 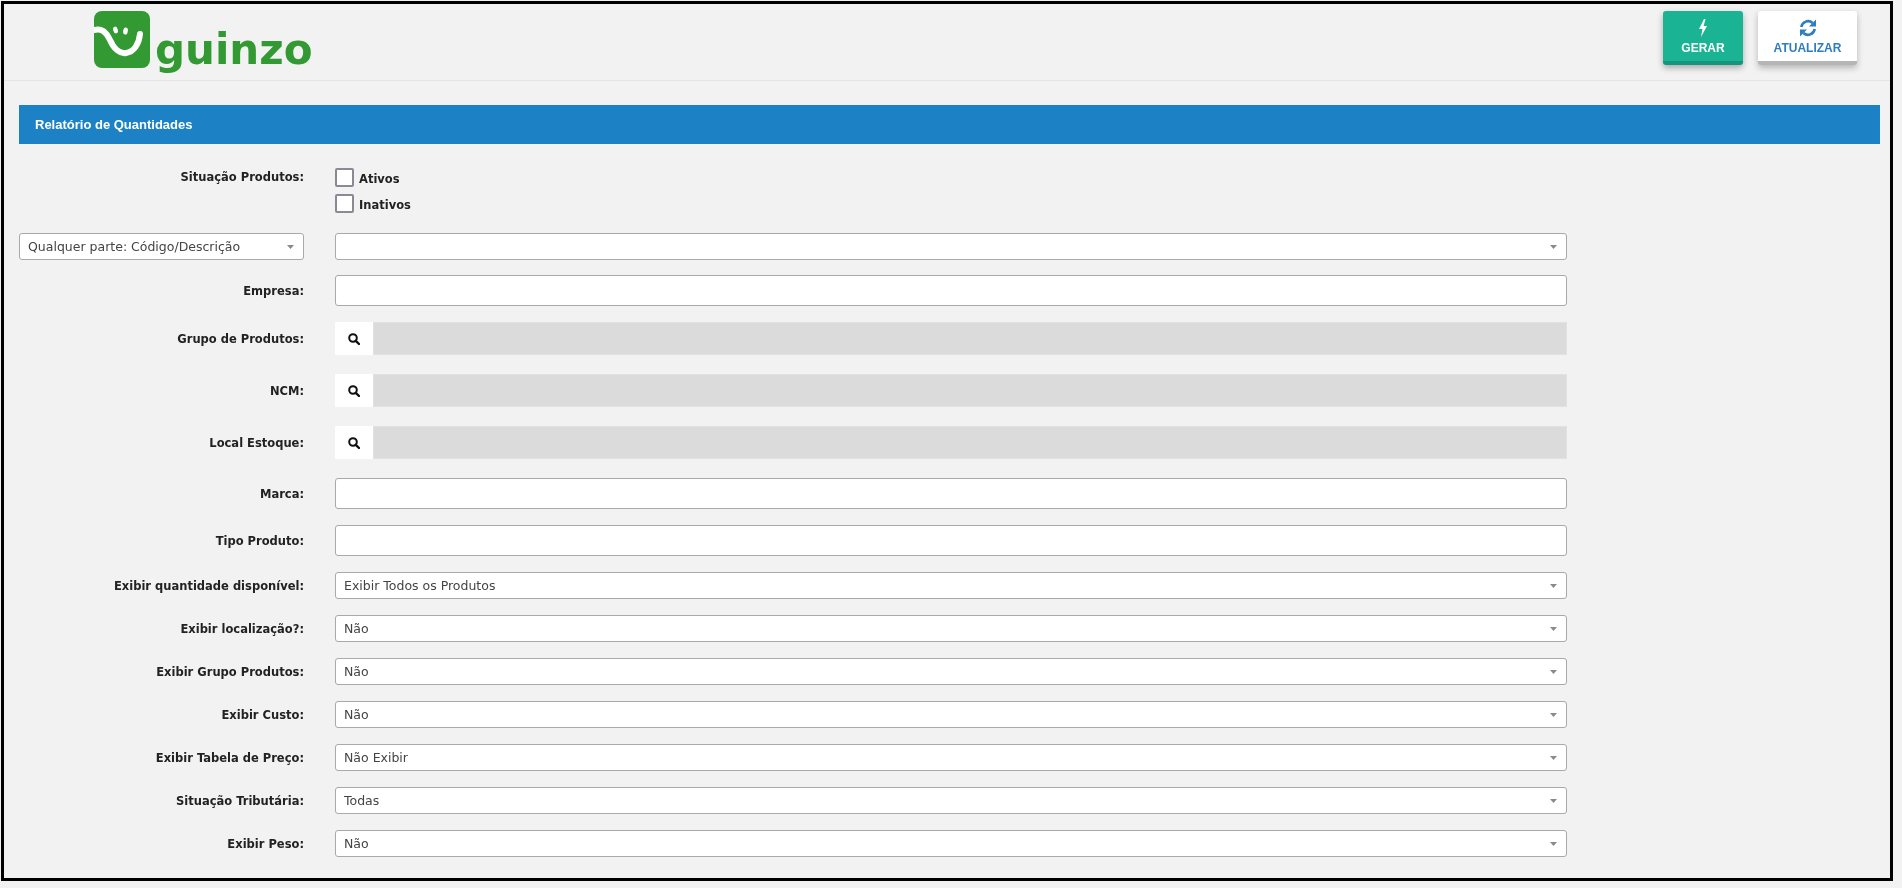 What do you see at coordinates (273, 290) in the screenshot?
I see `field-label: Empresa:` at bounding box center [273, 290].